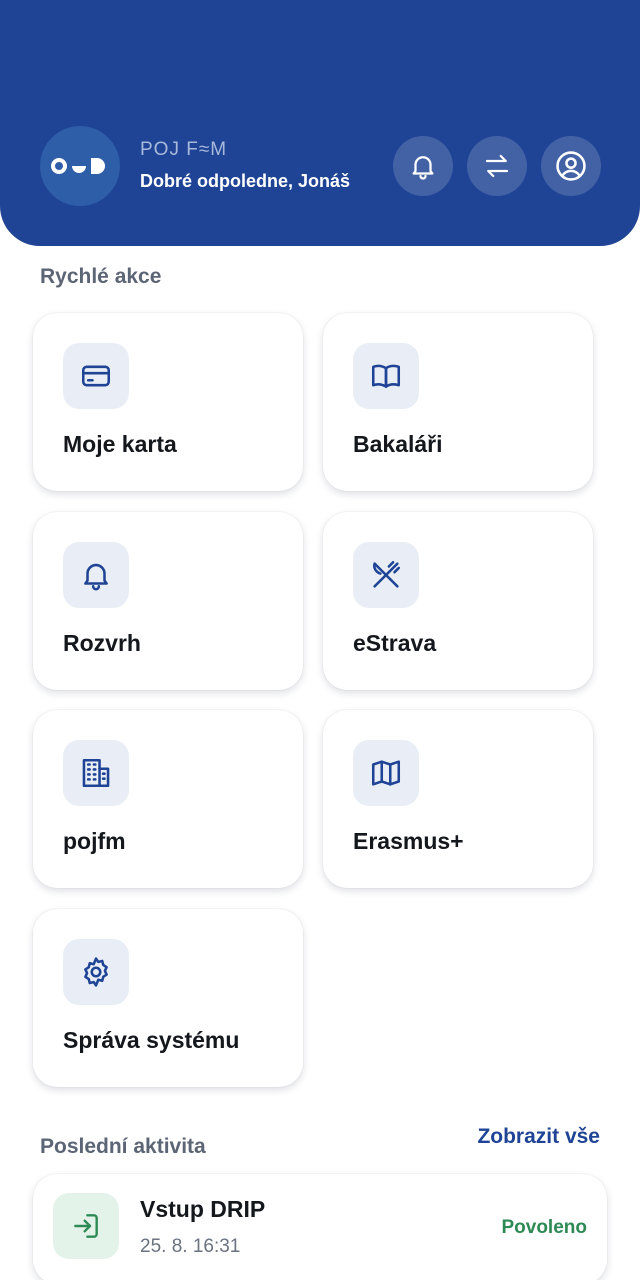 This screenshot has height=1280, width=640. Describe the element at coordinates (96, 773) in the screenshot. I see `building-icon` at that location.